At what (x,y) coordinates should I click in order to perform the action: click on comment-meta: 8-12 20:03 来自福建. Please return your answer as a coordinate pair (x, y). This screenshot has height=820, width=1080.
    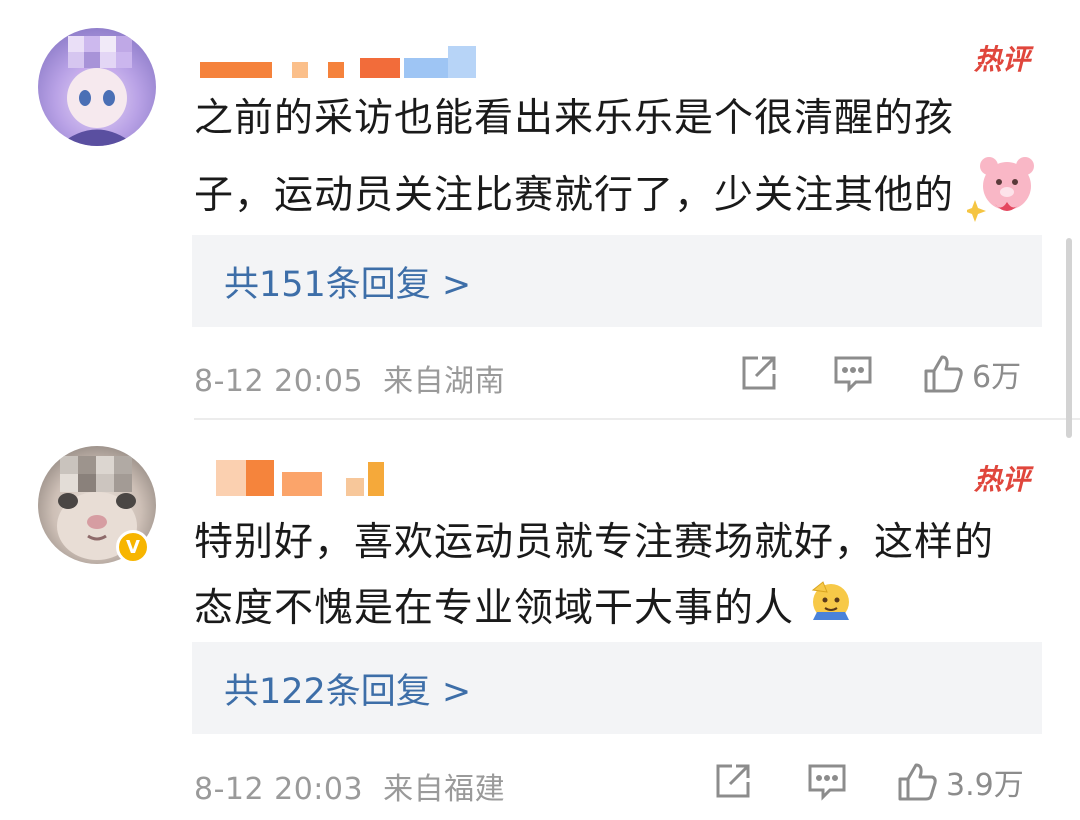
    Looking at the image, I should click on (349, 786).